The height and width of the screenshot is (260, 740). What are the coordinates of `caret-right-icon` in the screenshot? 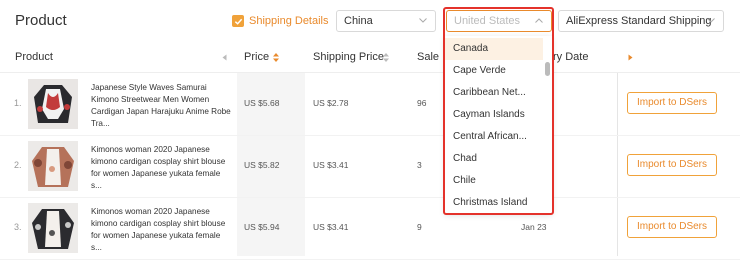 It's located at (630, 57).